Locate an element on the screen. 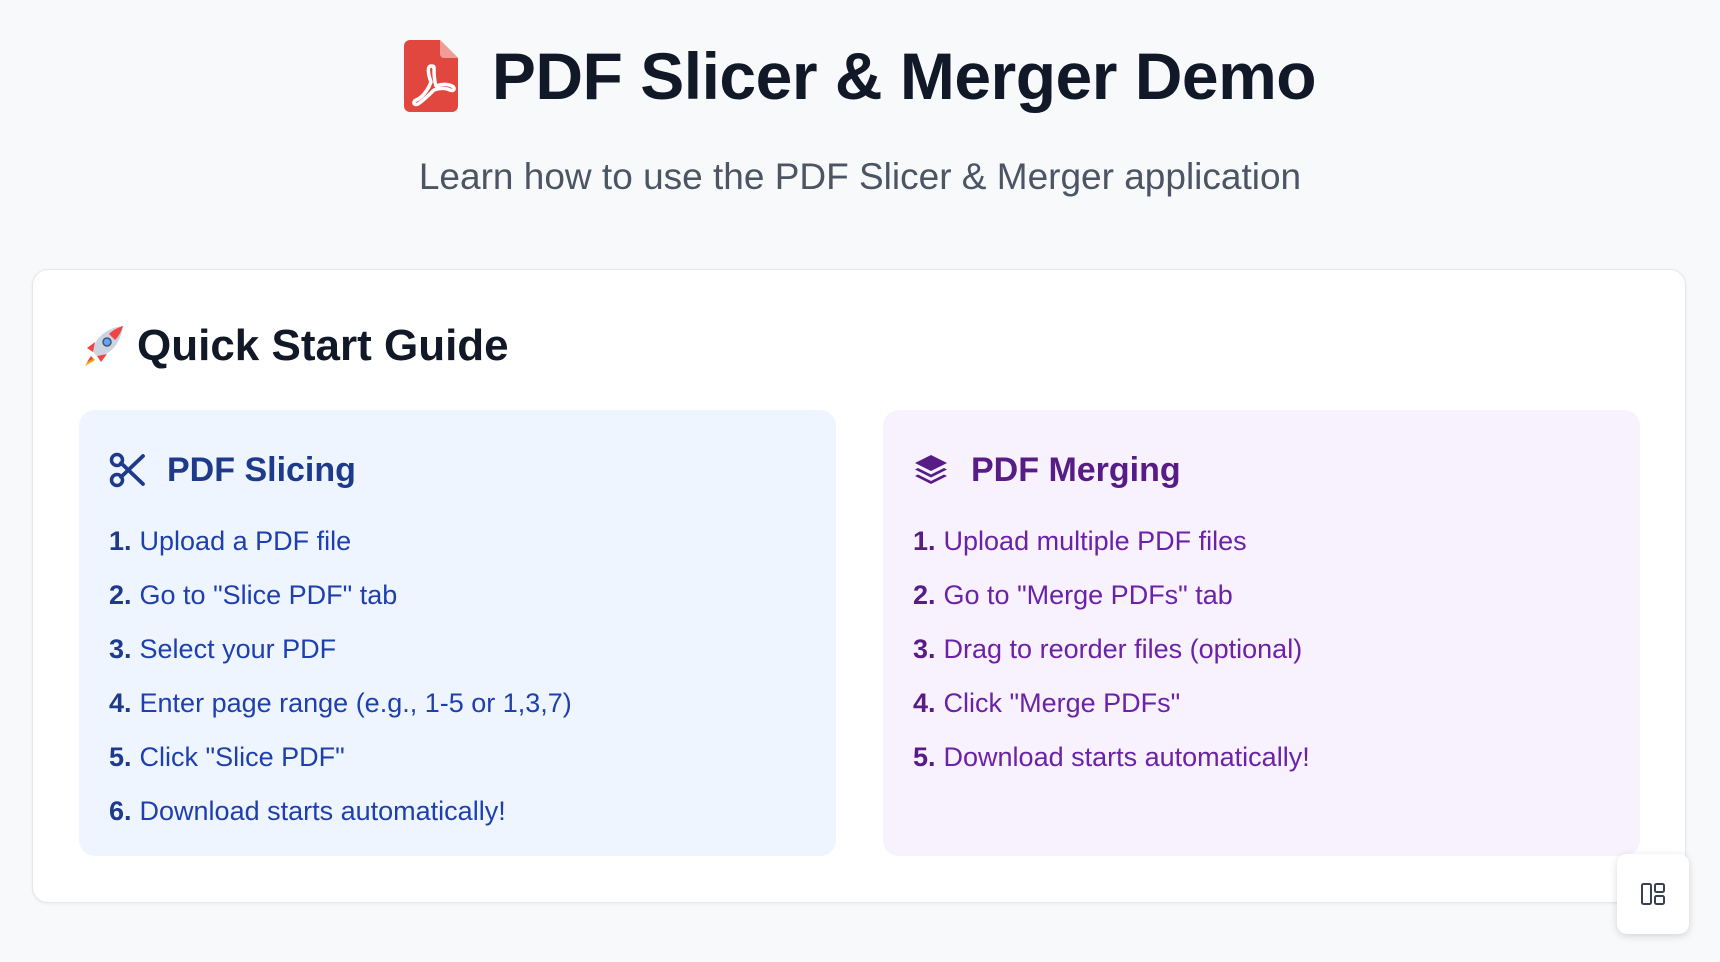 This screenshot has width=1720, height=962. list-item: 5. Download starts automatically! is located at coordinates (1111, 757).